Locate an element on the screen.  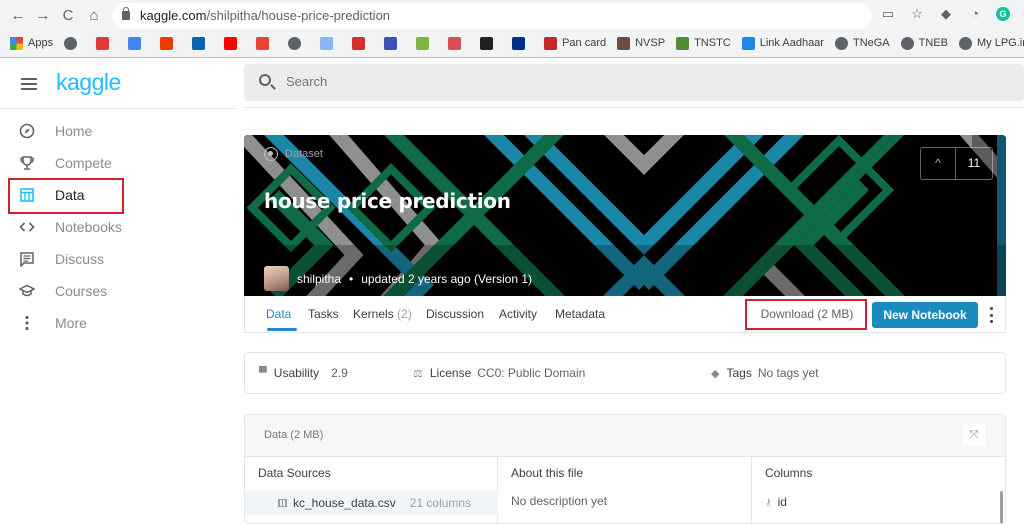
bookmark-item: TNSTC is located at coordinates (703, 43).